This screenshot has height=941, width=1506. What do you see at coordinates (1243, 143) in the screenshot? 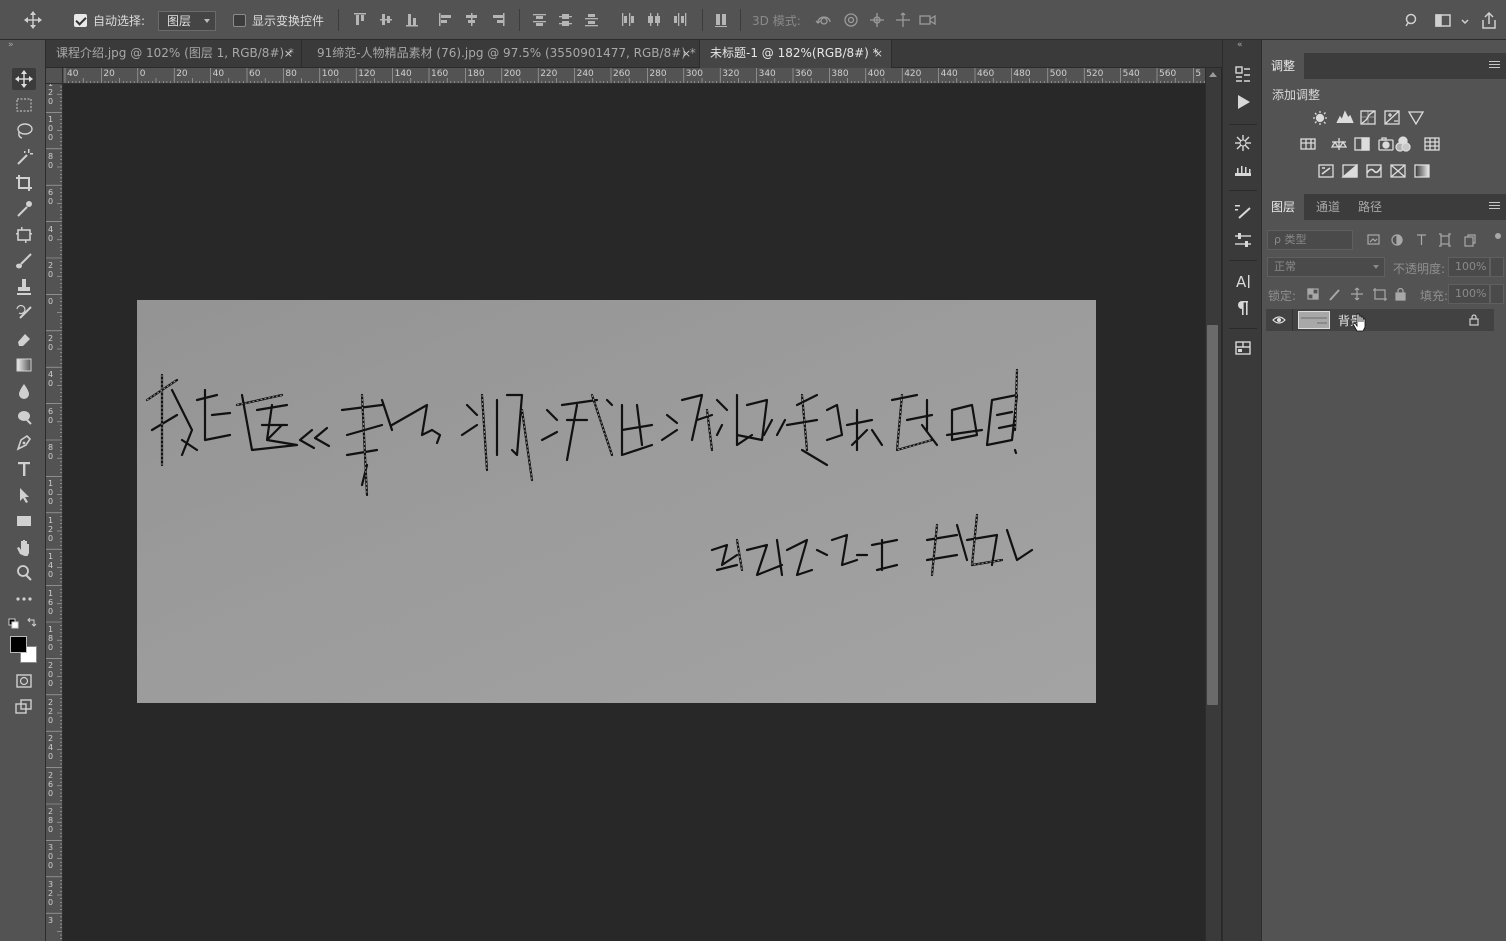
I see `brush-settings-panel-icon` at bounding box center [1243, 143].